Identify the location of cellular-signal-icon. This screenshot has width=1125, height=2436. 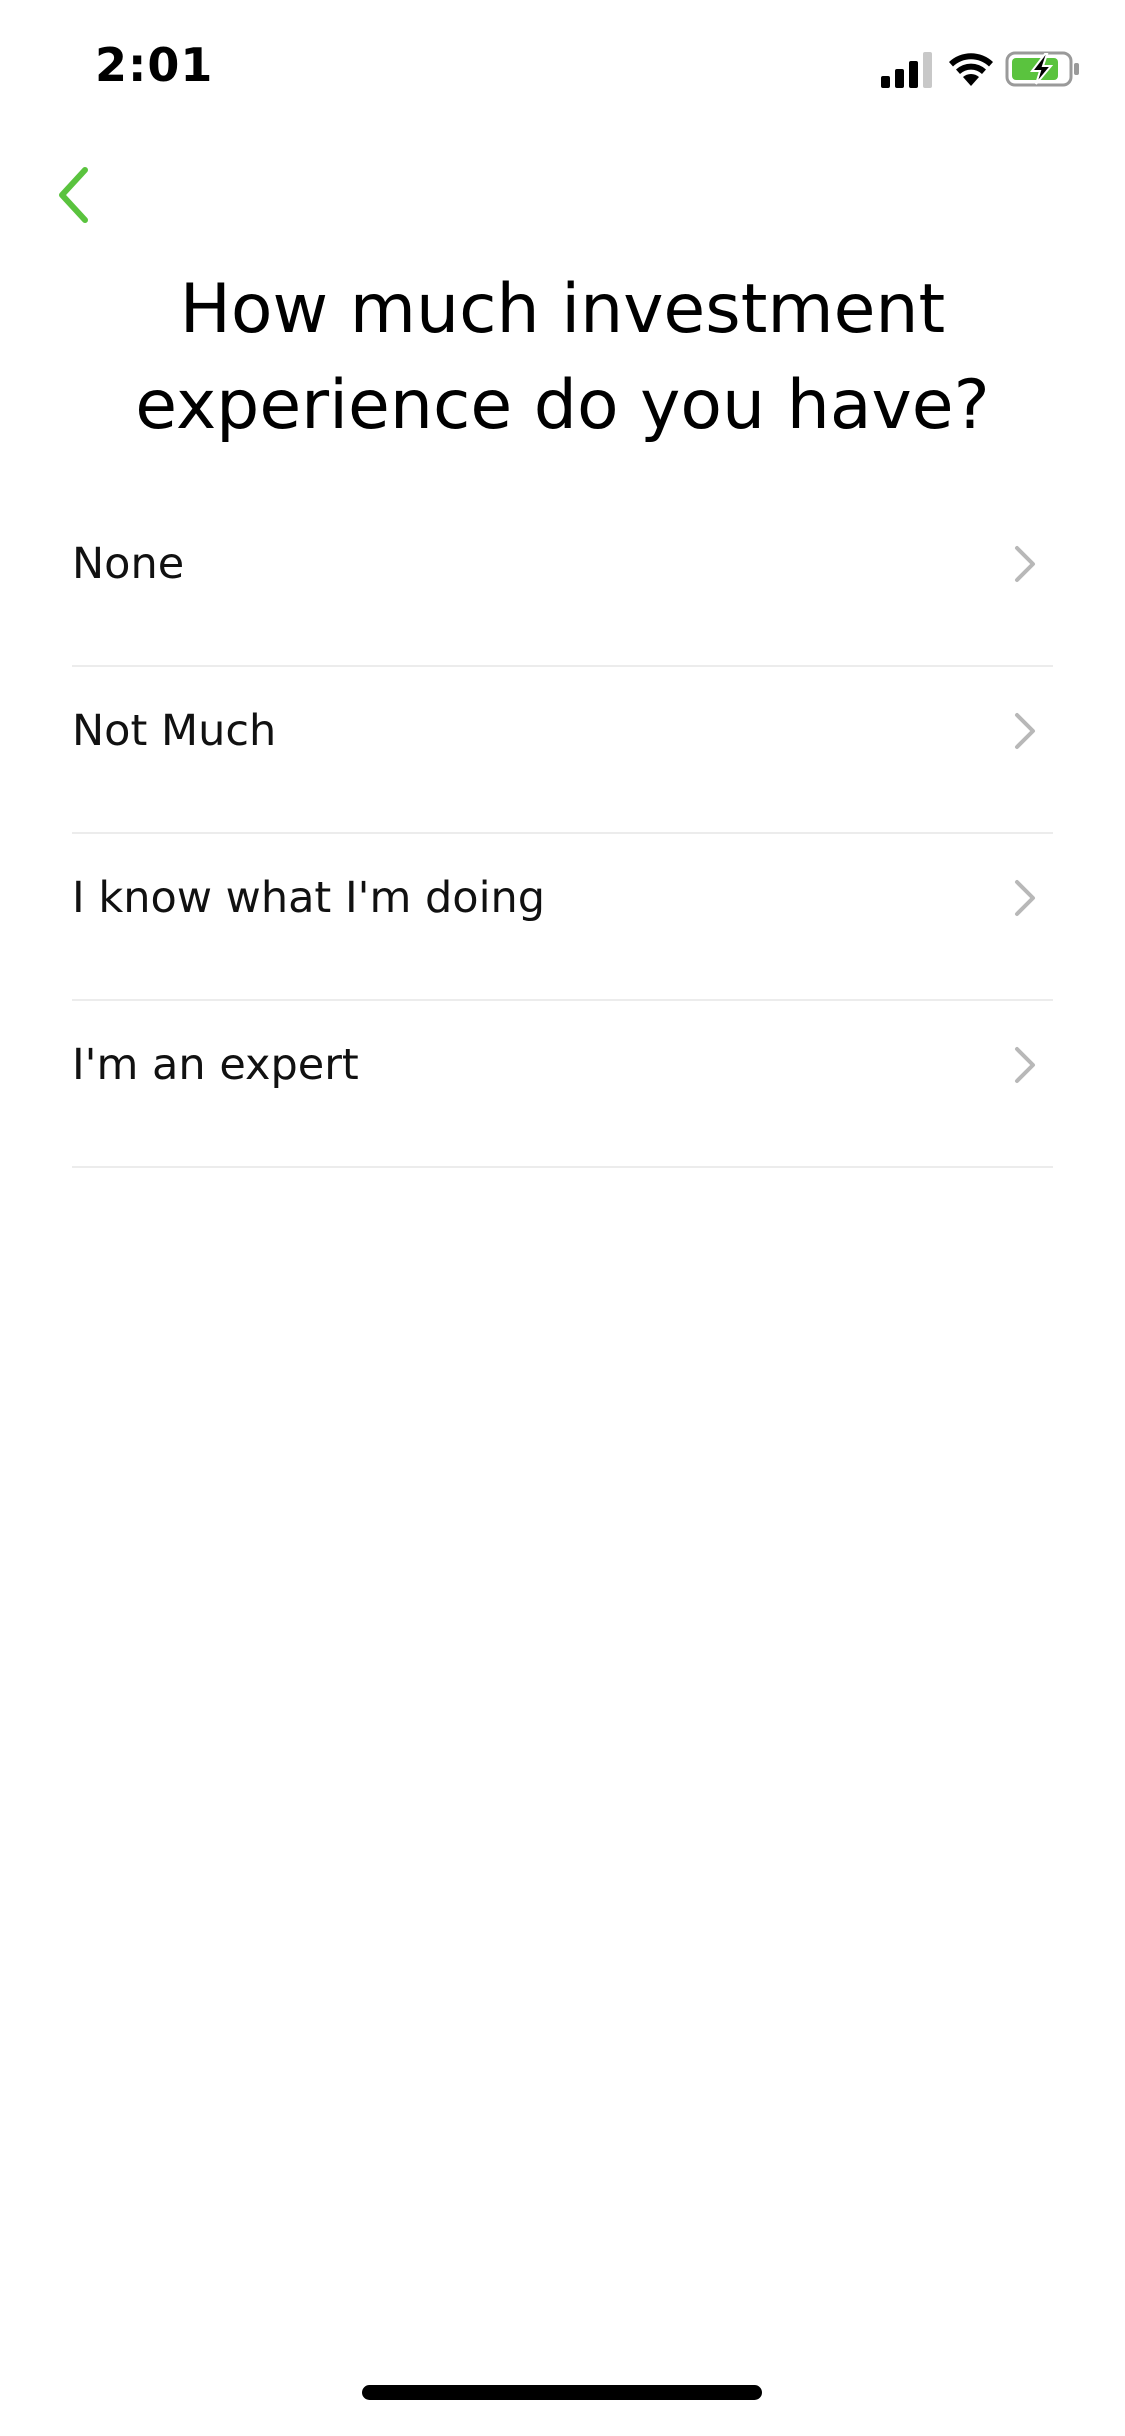
(906, 70).